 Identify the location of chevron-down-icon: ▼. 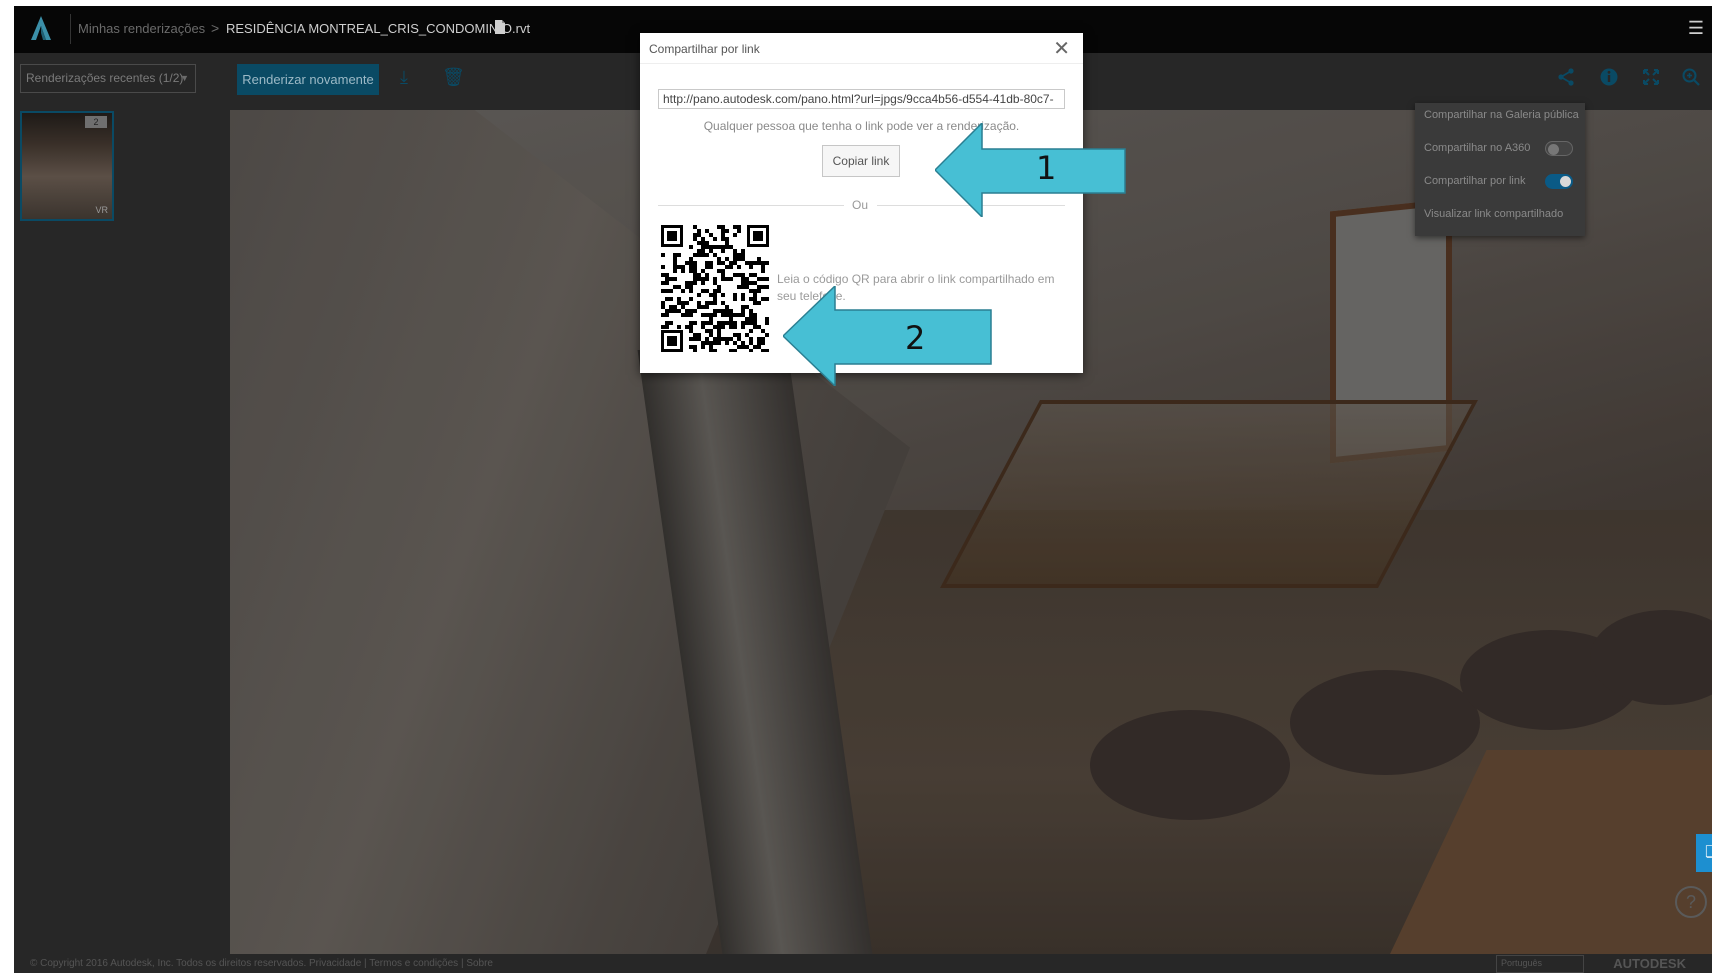
(184, 78).